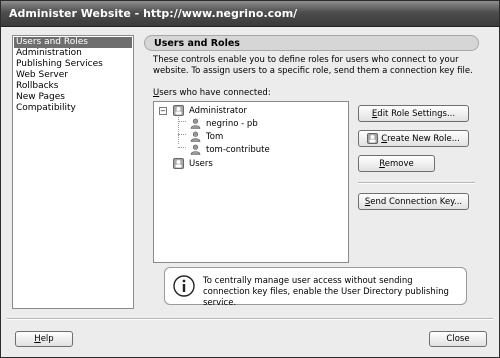 The width and height of the screenshot is (500, 358). What do you see at coordinates (218, 110) in the screenshot?
I see `tree-label: Administrator` at bounding box center [218, 110].